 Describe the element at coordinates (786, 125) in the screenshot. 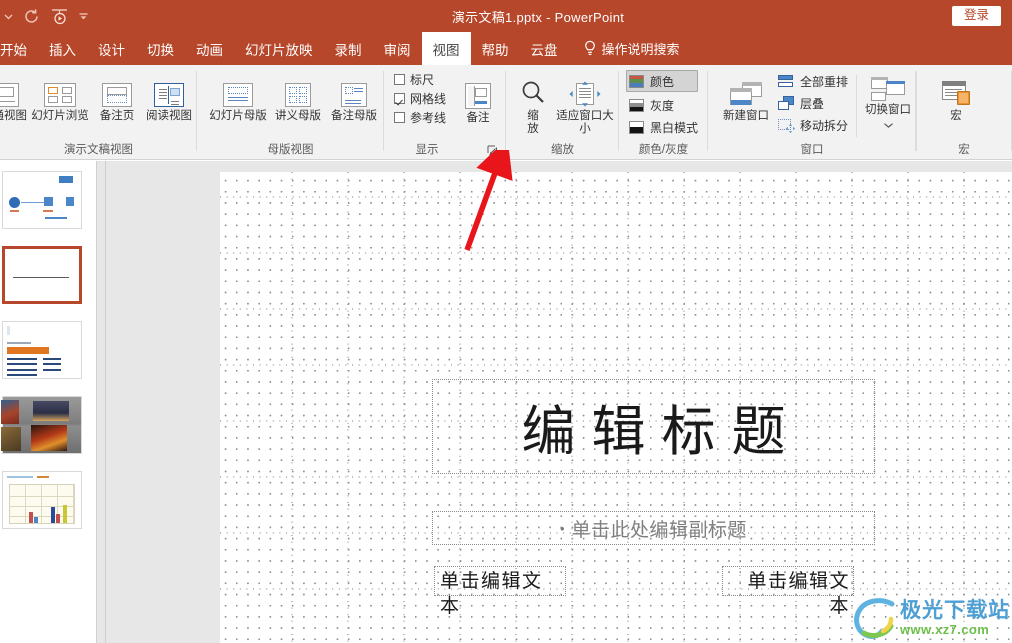

I see `move-split-icon` at that location.